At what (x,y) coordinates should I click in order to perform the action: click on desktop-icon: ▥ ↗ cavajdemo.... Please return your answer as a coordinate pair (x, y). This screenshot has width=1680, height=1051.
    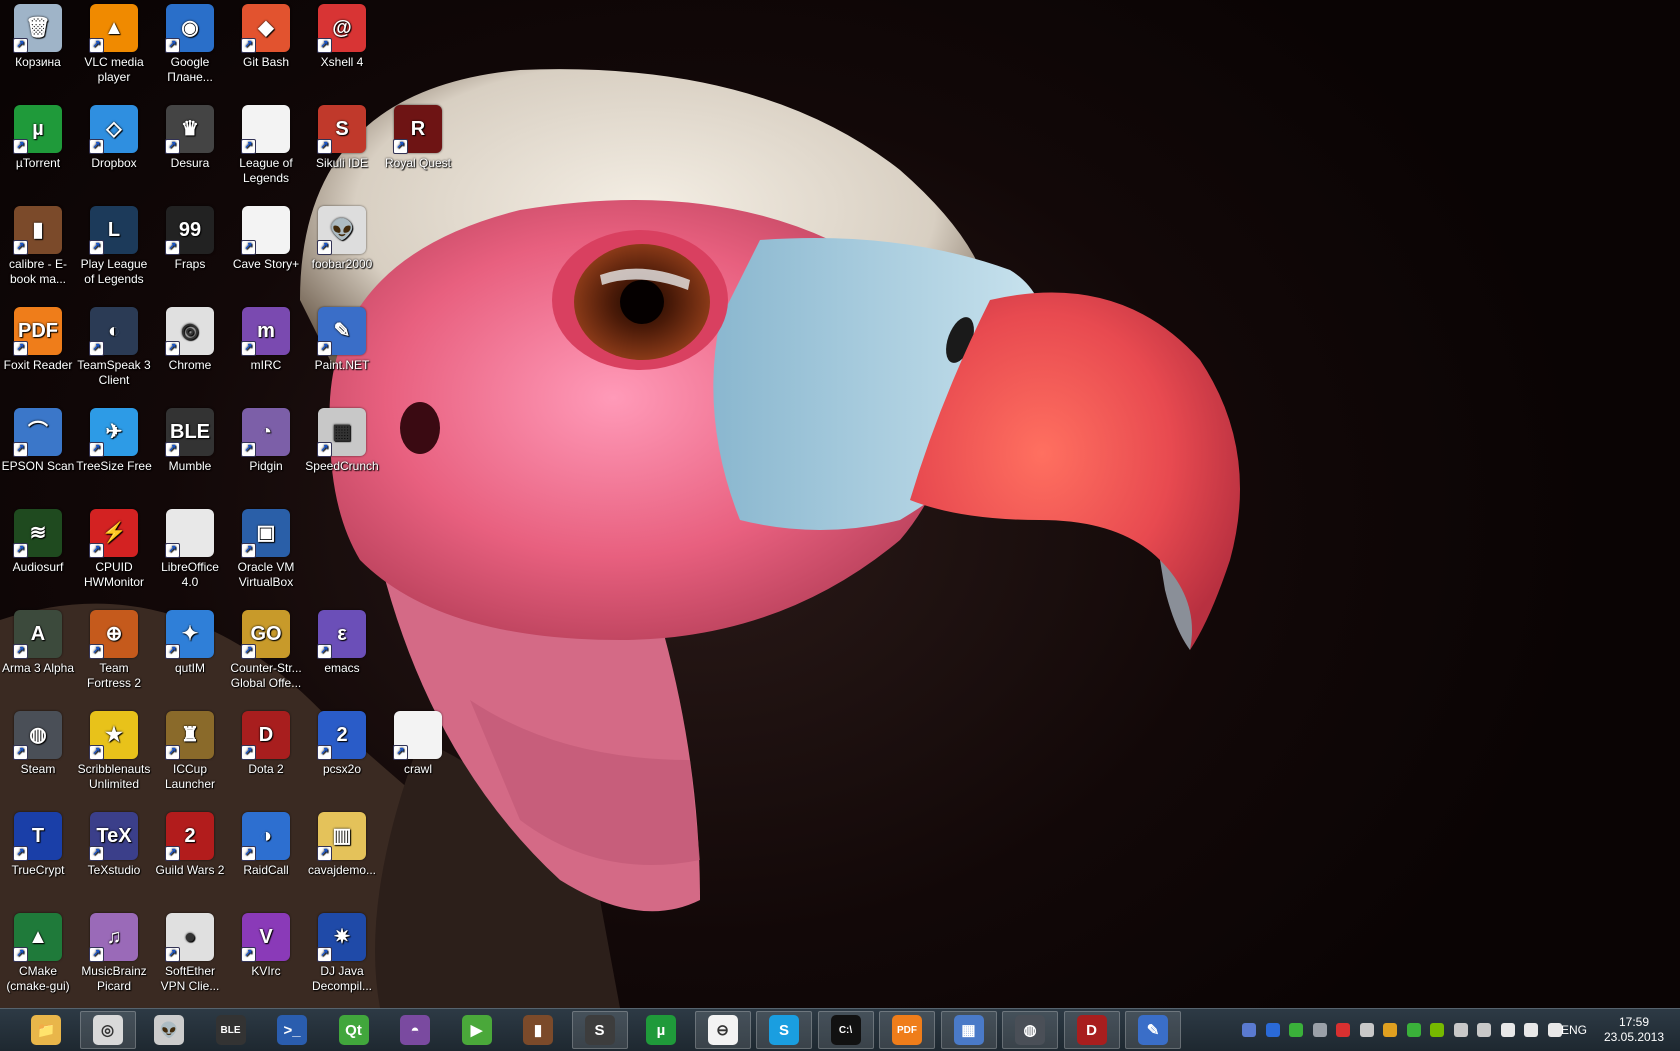
    Looking at the image, I should click on (342, 844).